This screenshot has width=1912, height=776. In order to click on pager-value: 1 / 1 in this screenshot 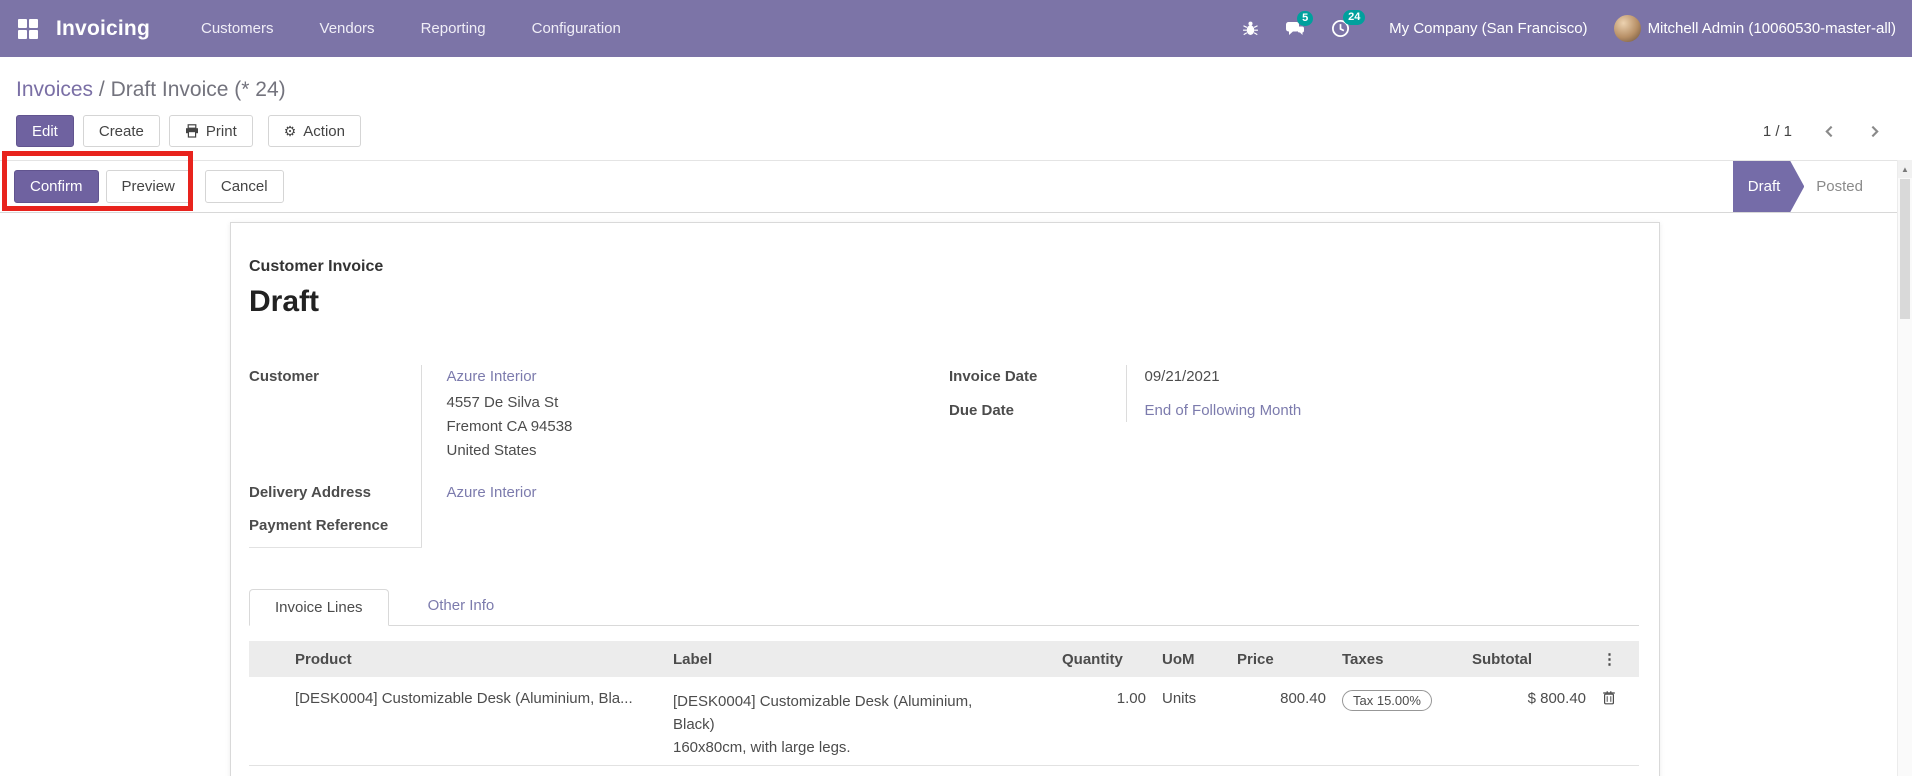, I will do `click(1777, 131)`.